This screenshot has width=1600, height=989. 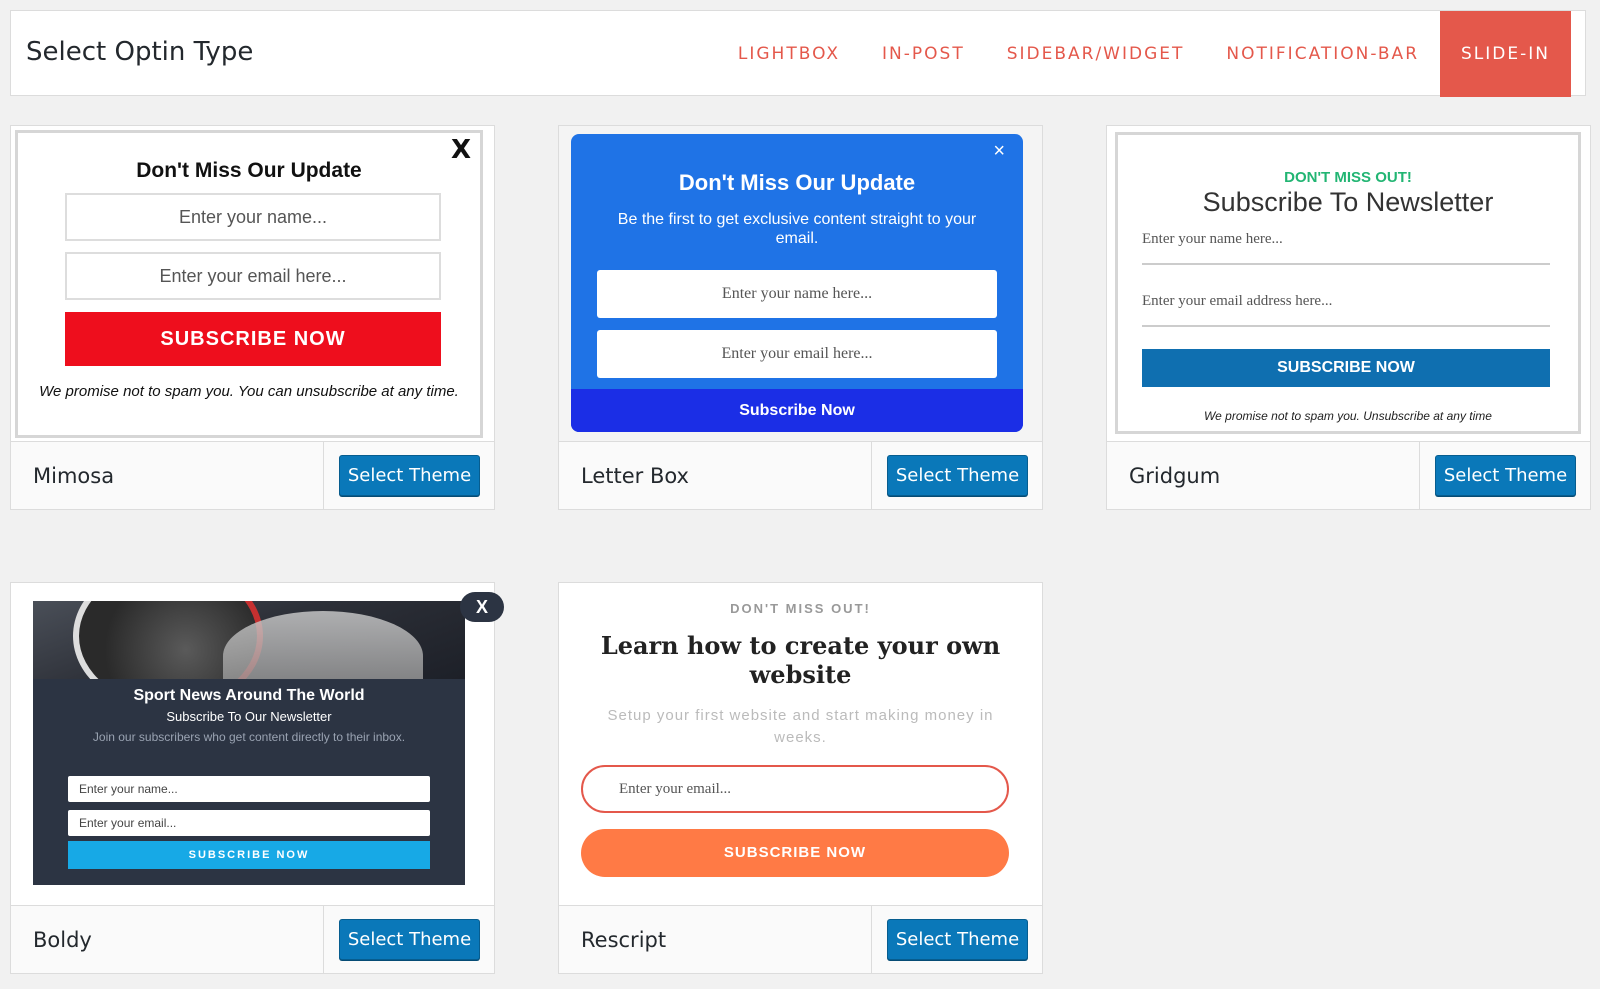 I want to click on theme-name: Boldy, so click(x=62, y=940).